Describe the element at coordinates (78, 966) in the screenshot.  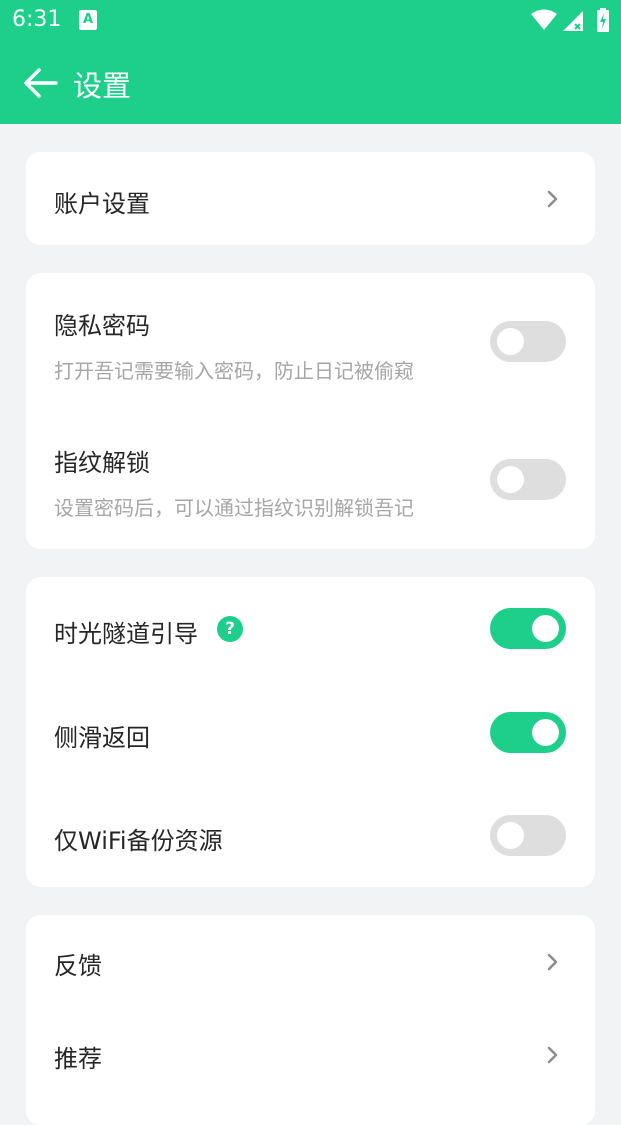
I see `feedback-label: 反馈` at that location.